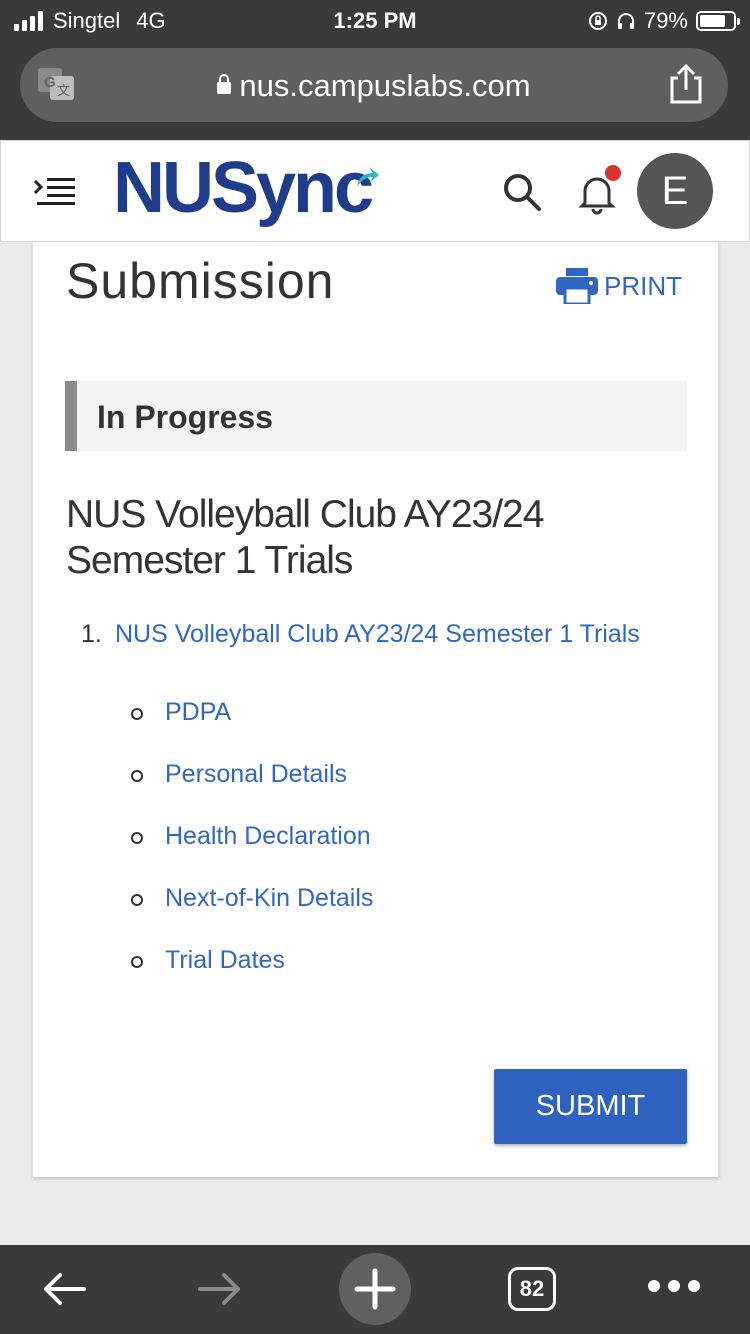 This screenshot has width=750, height=1334. I want to click on forward-arrow-icon, so click(220, 1289).